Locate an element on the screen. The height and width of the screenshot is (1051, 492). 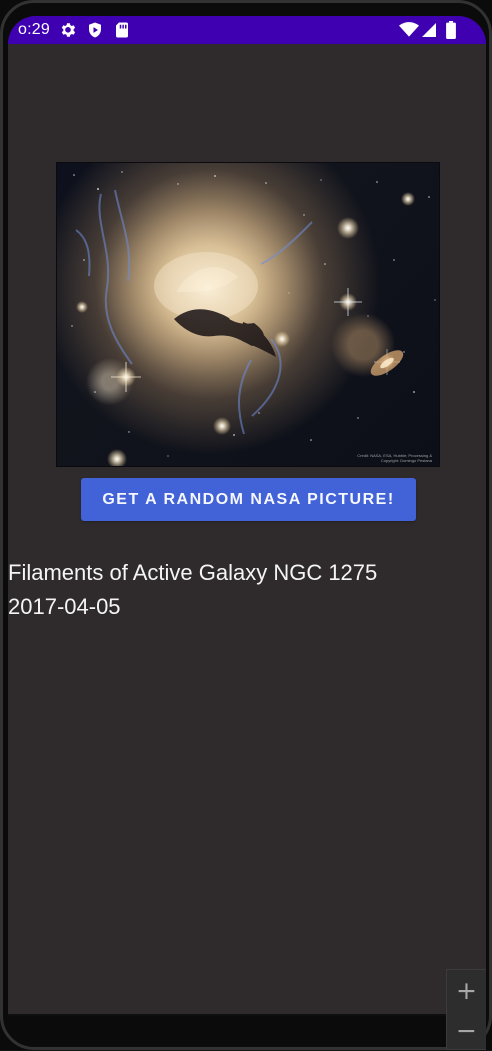
random-nasa-picture-button: GET A RANDOM NASA PICTURE! is located at coordinates (248, 499).